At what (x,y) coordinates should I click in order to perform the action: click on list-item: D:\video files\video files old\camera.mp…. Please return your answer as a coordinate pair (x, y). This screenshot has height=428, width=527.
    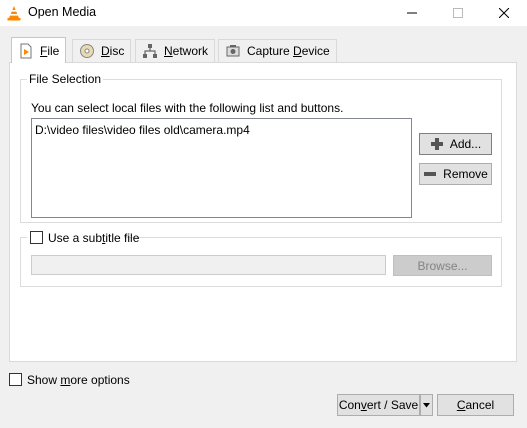
    Looking at the image, I should click on (142, 130).